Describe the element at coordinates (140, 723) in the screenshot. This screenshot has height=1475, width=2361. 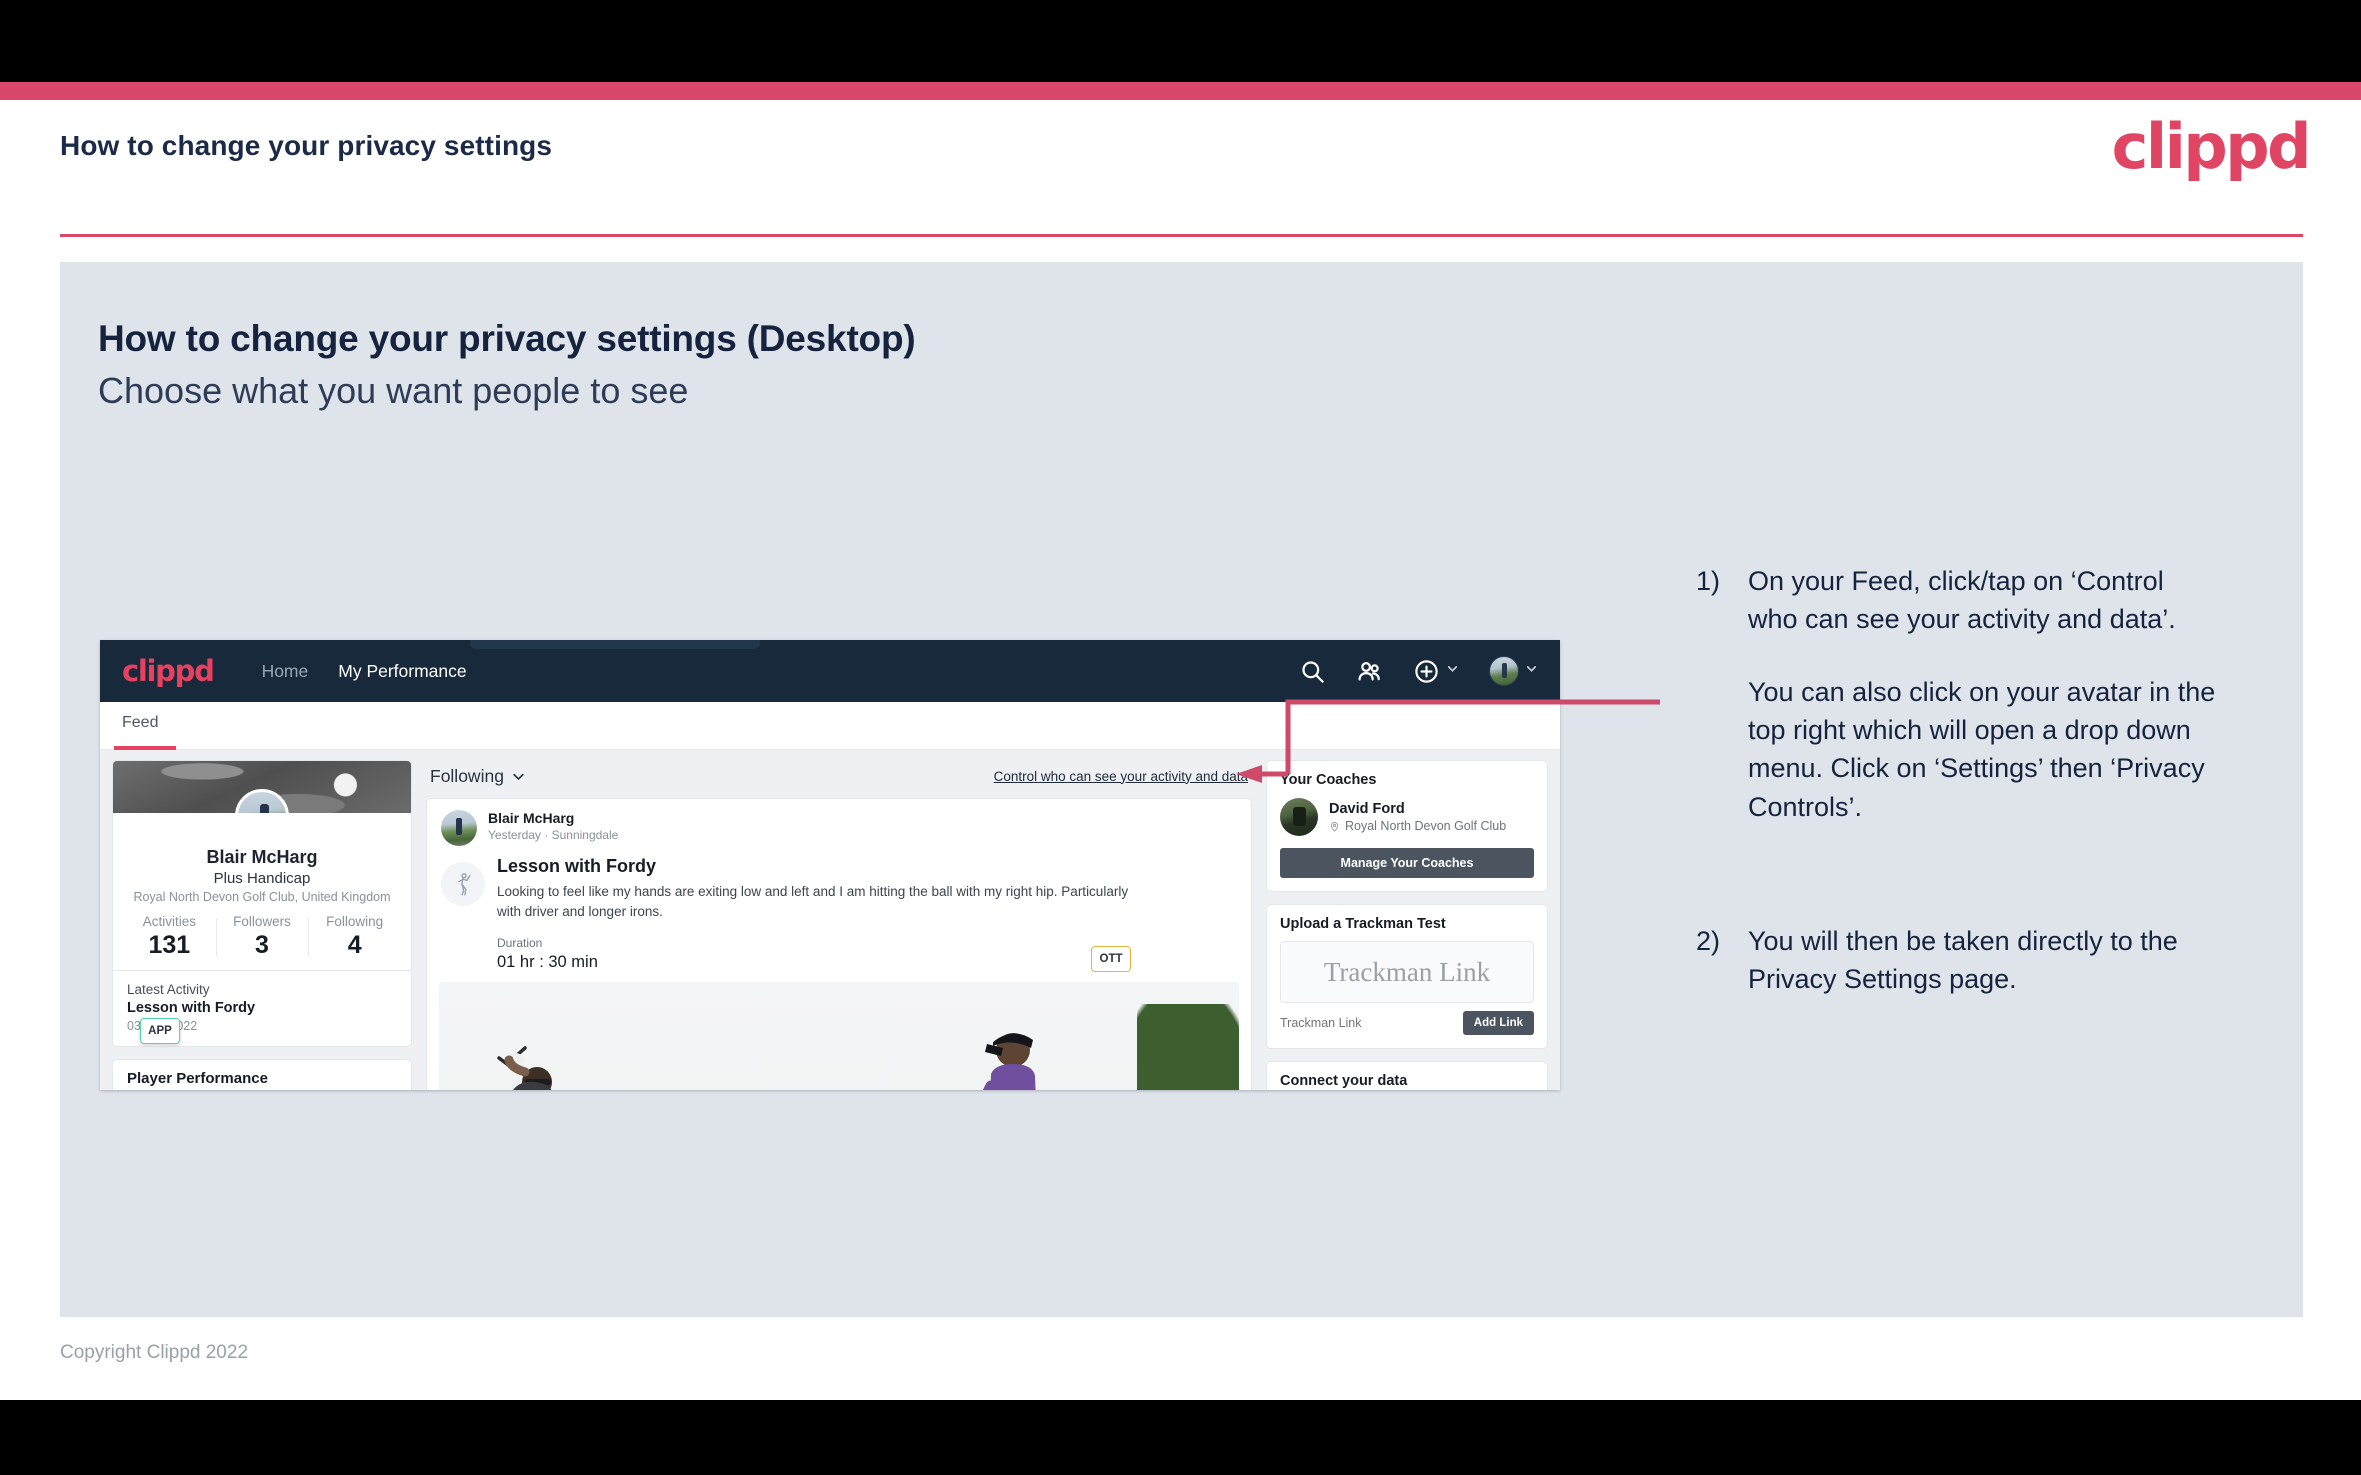
I see `tab-feed: Feed` at that location.